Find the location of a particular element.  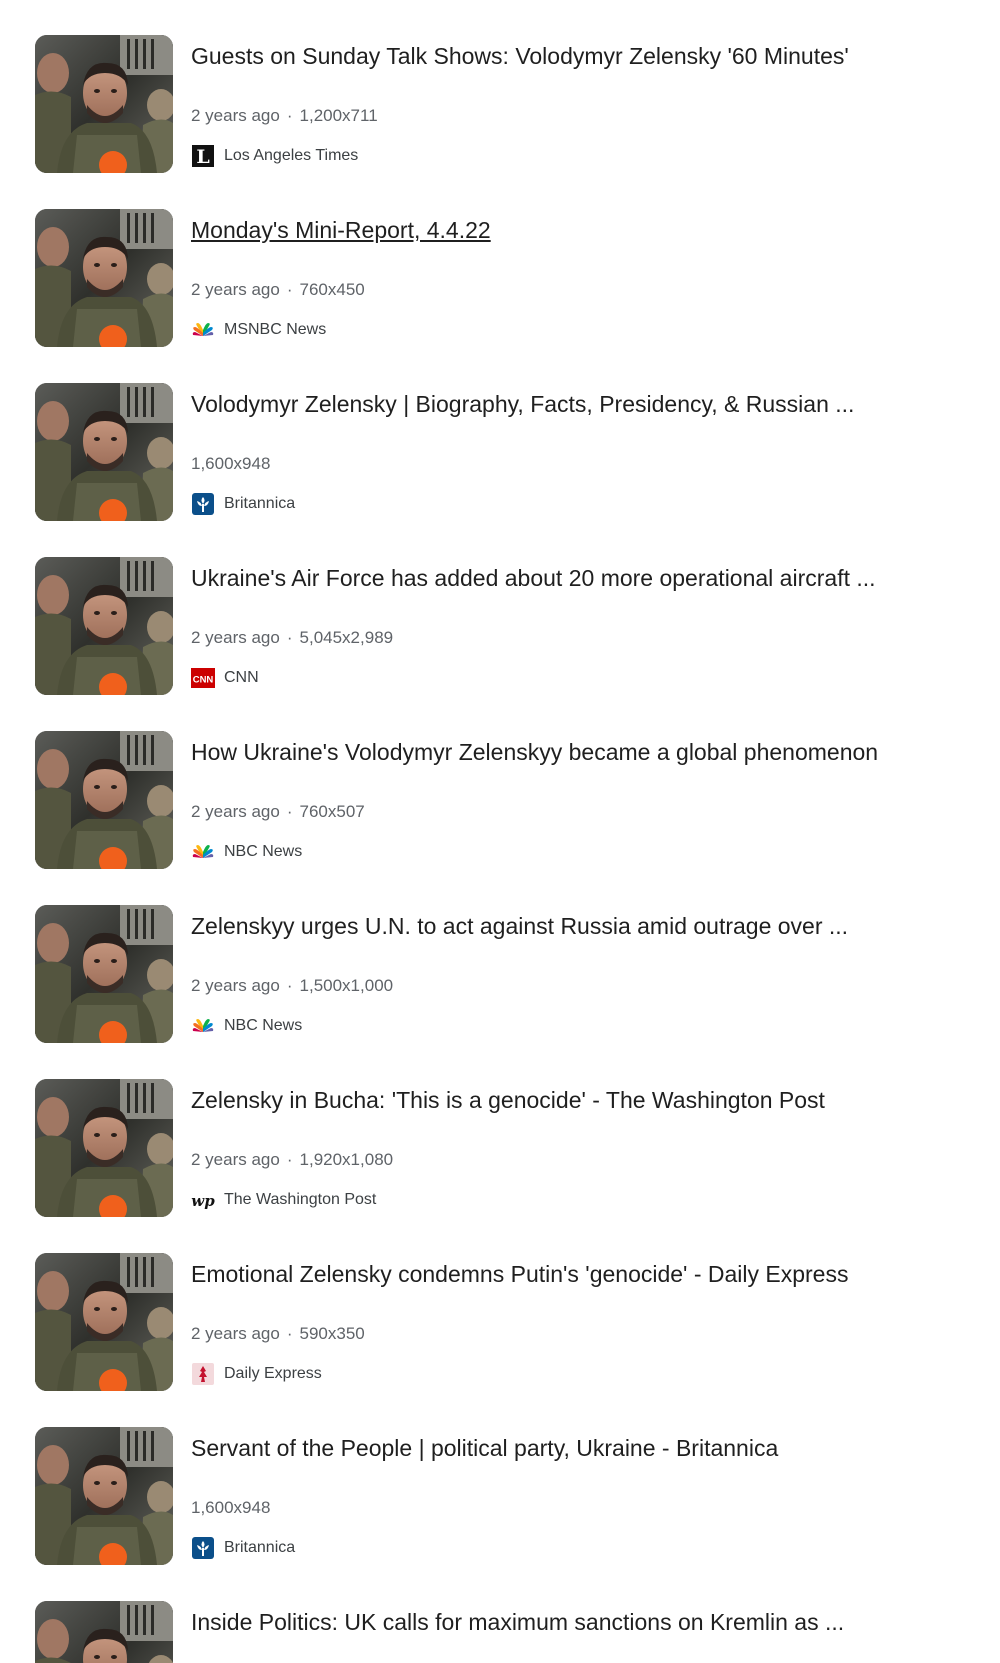

svg-text: L is located at coordinates (202, 157).